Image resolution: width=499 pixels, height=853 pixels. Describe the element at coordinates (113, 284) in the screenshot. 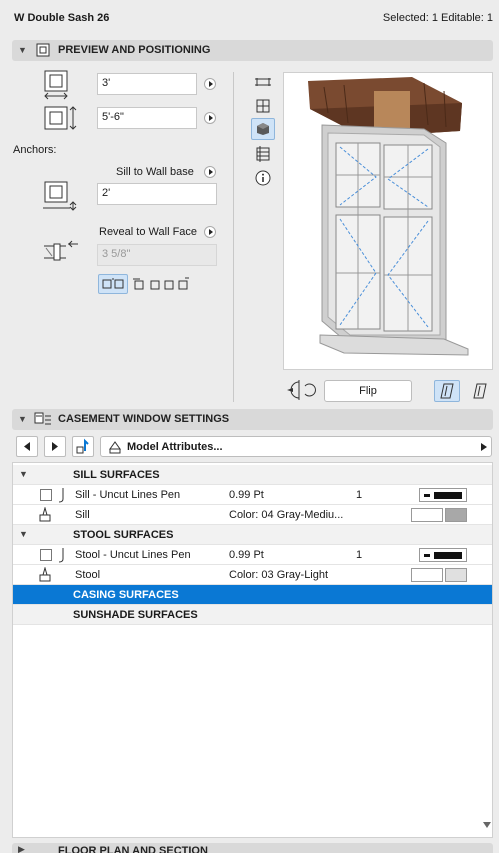

I see `anchor-mode-both-icon` at that location.